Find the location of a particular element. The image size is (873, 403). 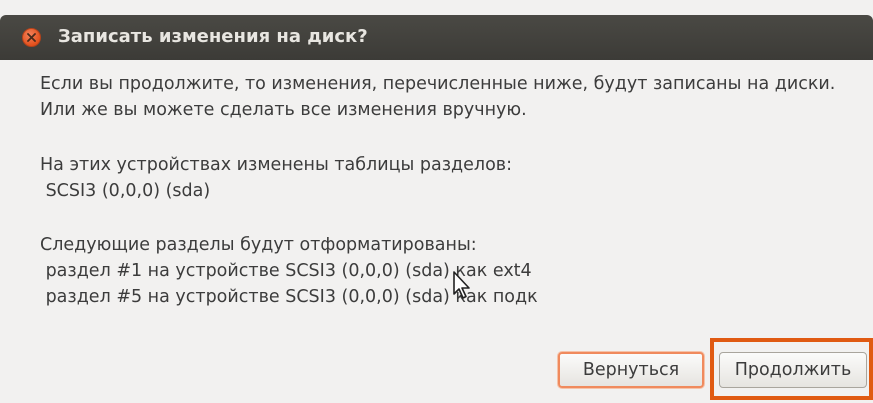

partition-tables-device: SCSI3 (0,0,0) (sda) is located at coordinates (125, 191).